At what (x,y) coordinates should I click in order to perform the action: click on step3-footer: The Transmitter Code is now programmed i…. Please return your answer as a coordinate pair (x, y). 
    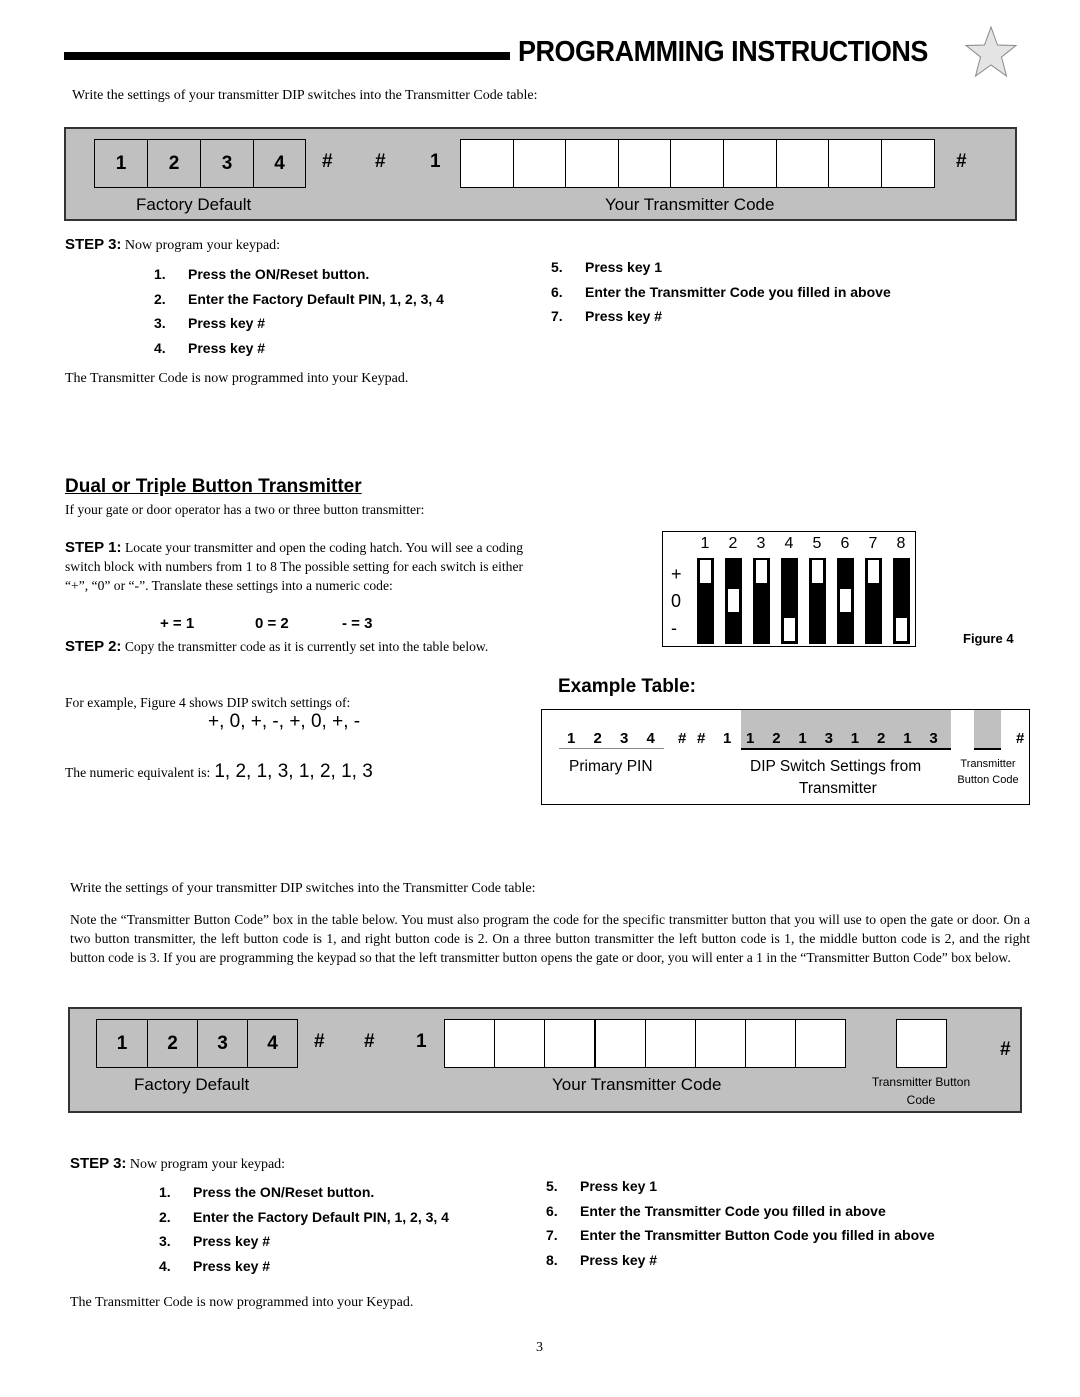
    Looking at the image, I should click on (237, 378).